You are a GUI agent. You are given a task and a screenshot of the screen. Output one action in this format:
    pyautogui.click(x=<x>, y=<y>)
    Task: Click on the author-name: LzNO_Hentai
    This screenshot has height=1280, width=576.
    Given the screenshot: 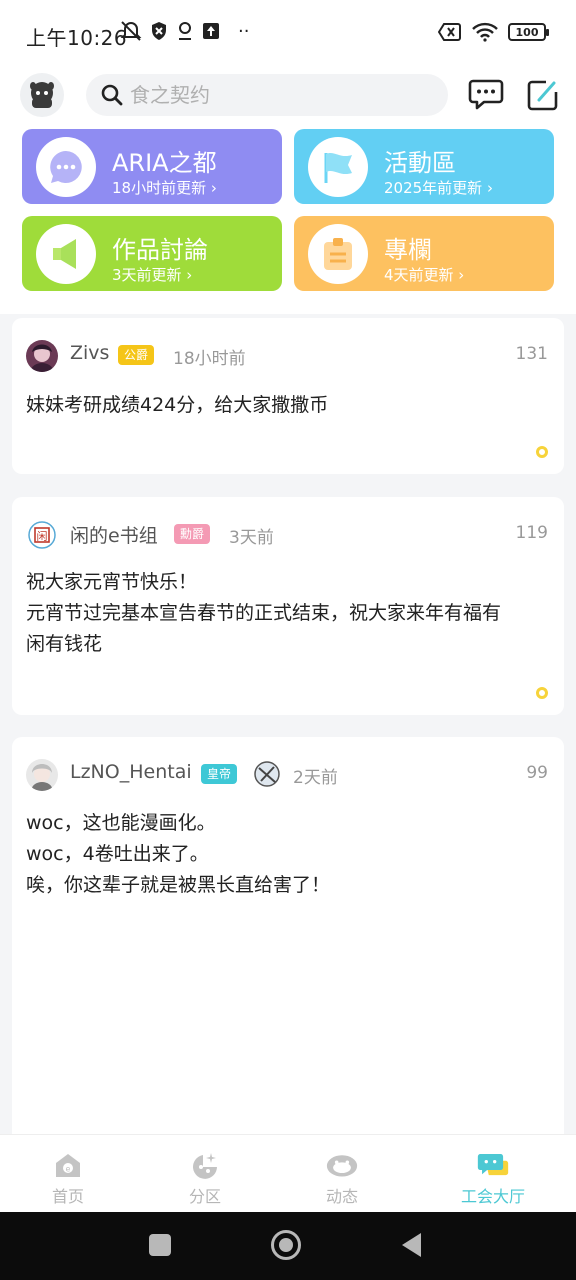 What is the action you would take?
    pyautogui.click(x=131, y=772)
    